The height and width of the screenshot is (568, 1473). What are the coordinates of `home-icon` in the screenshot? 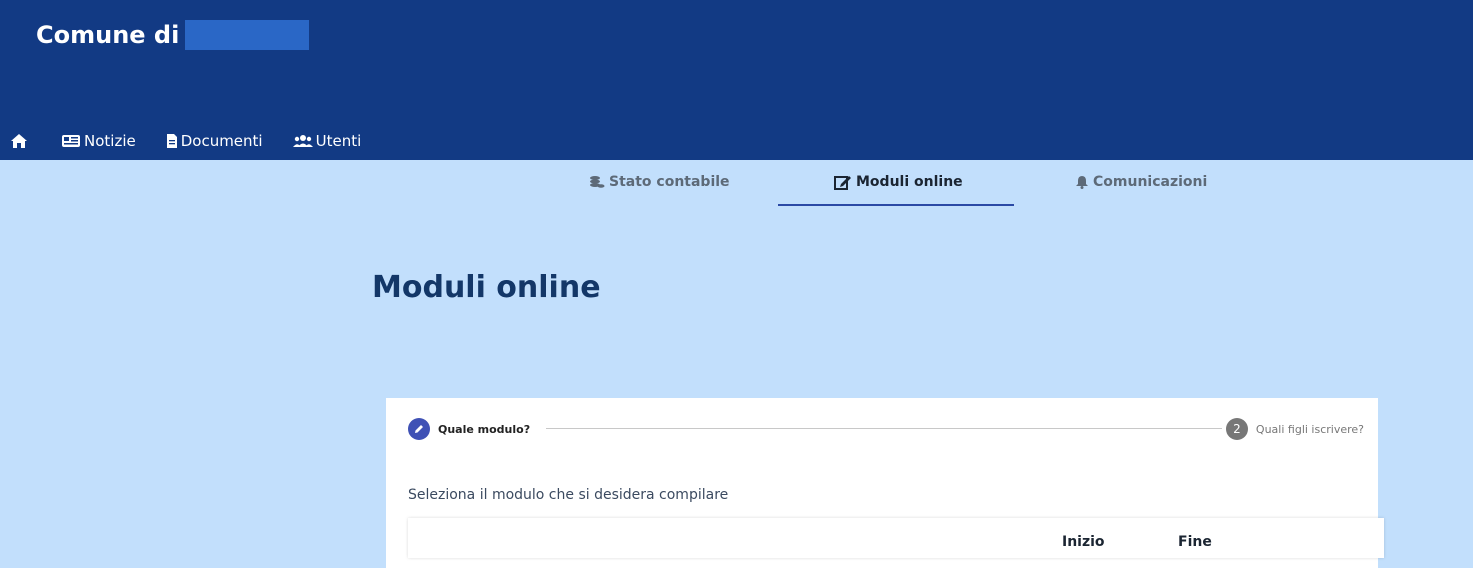 It's located at (19, 141).